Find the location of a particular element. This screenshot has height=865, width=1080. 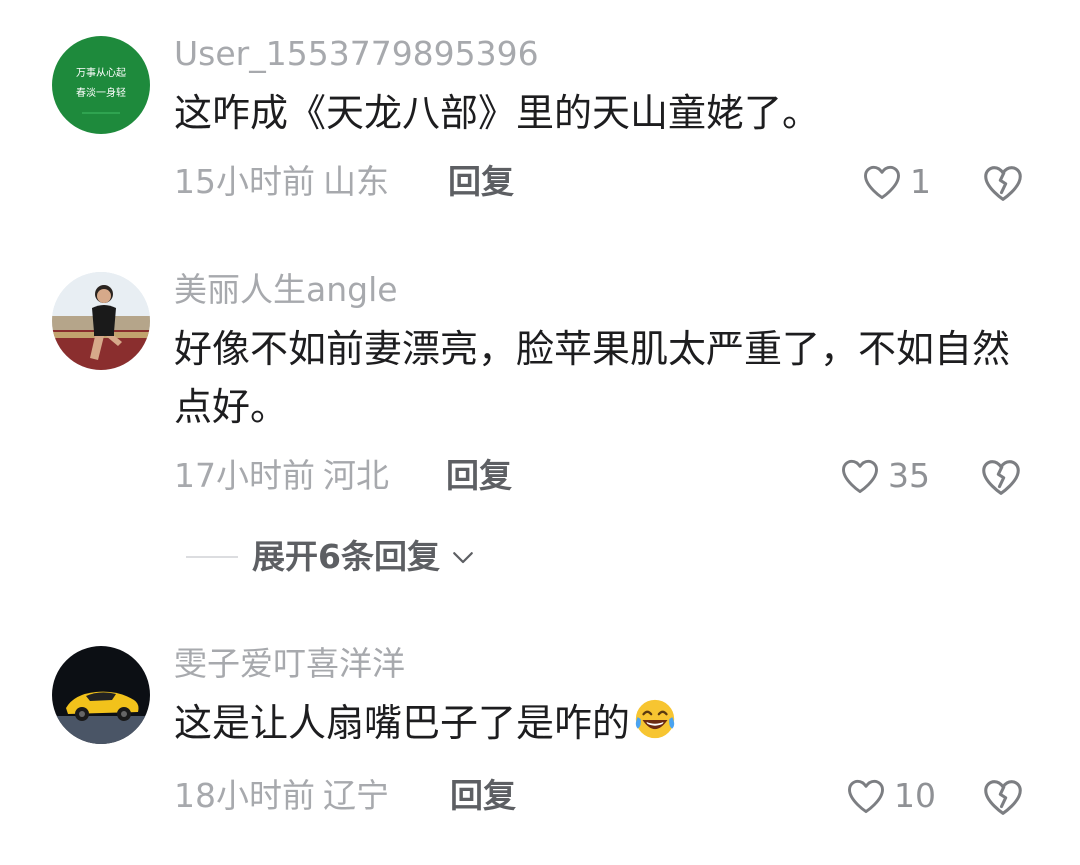

username: 美丽人生angle is located at coordinates (286, 290).